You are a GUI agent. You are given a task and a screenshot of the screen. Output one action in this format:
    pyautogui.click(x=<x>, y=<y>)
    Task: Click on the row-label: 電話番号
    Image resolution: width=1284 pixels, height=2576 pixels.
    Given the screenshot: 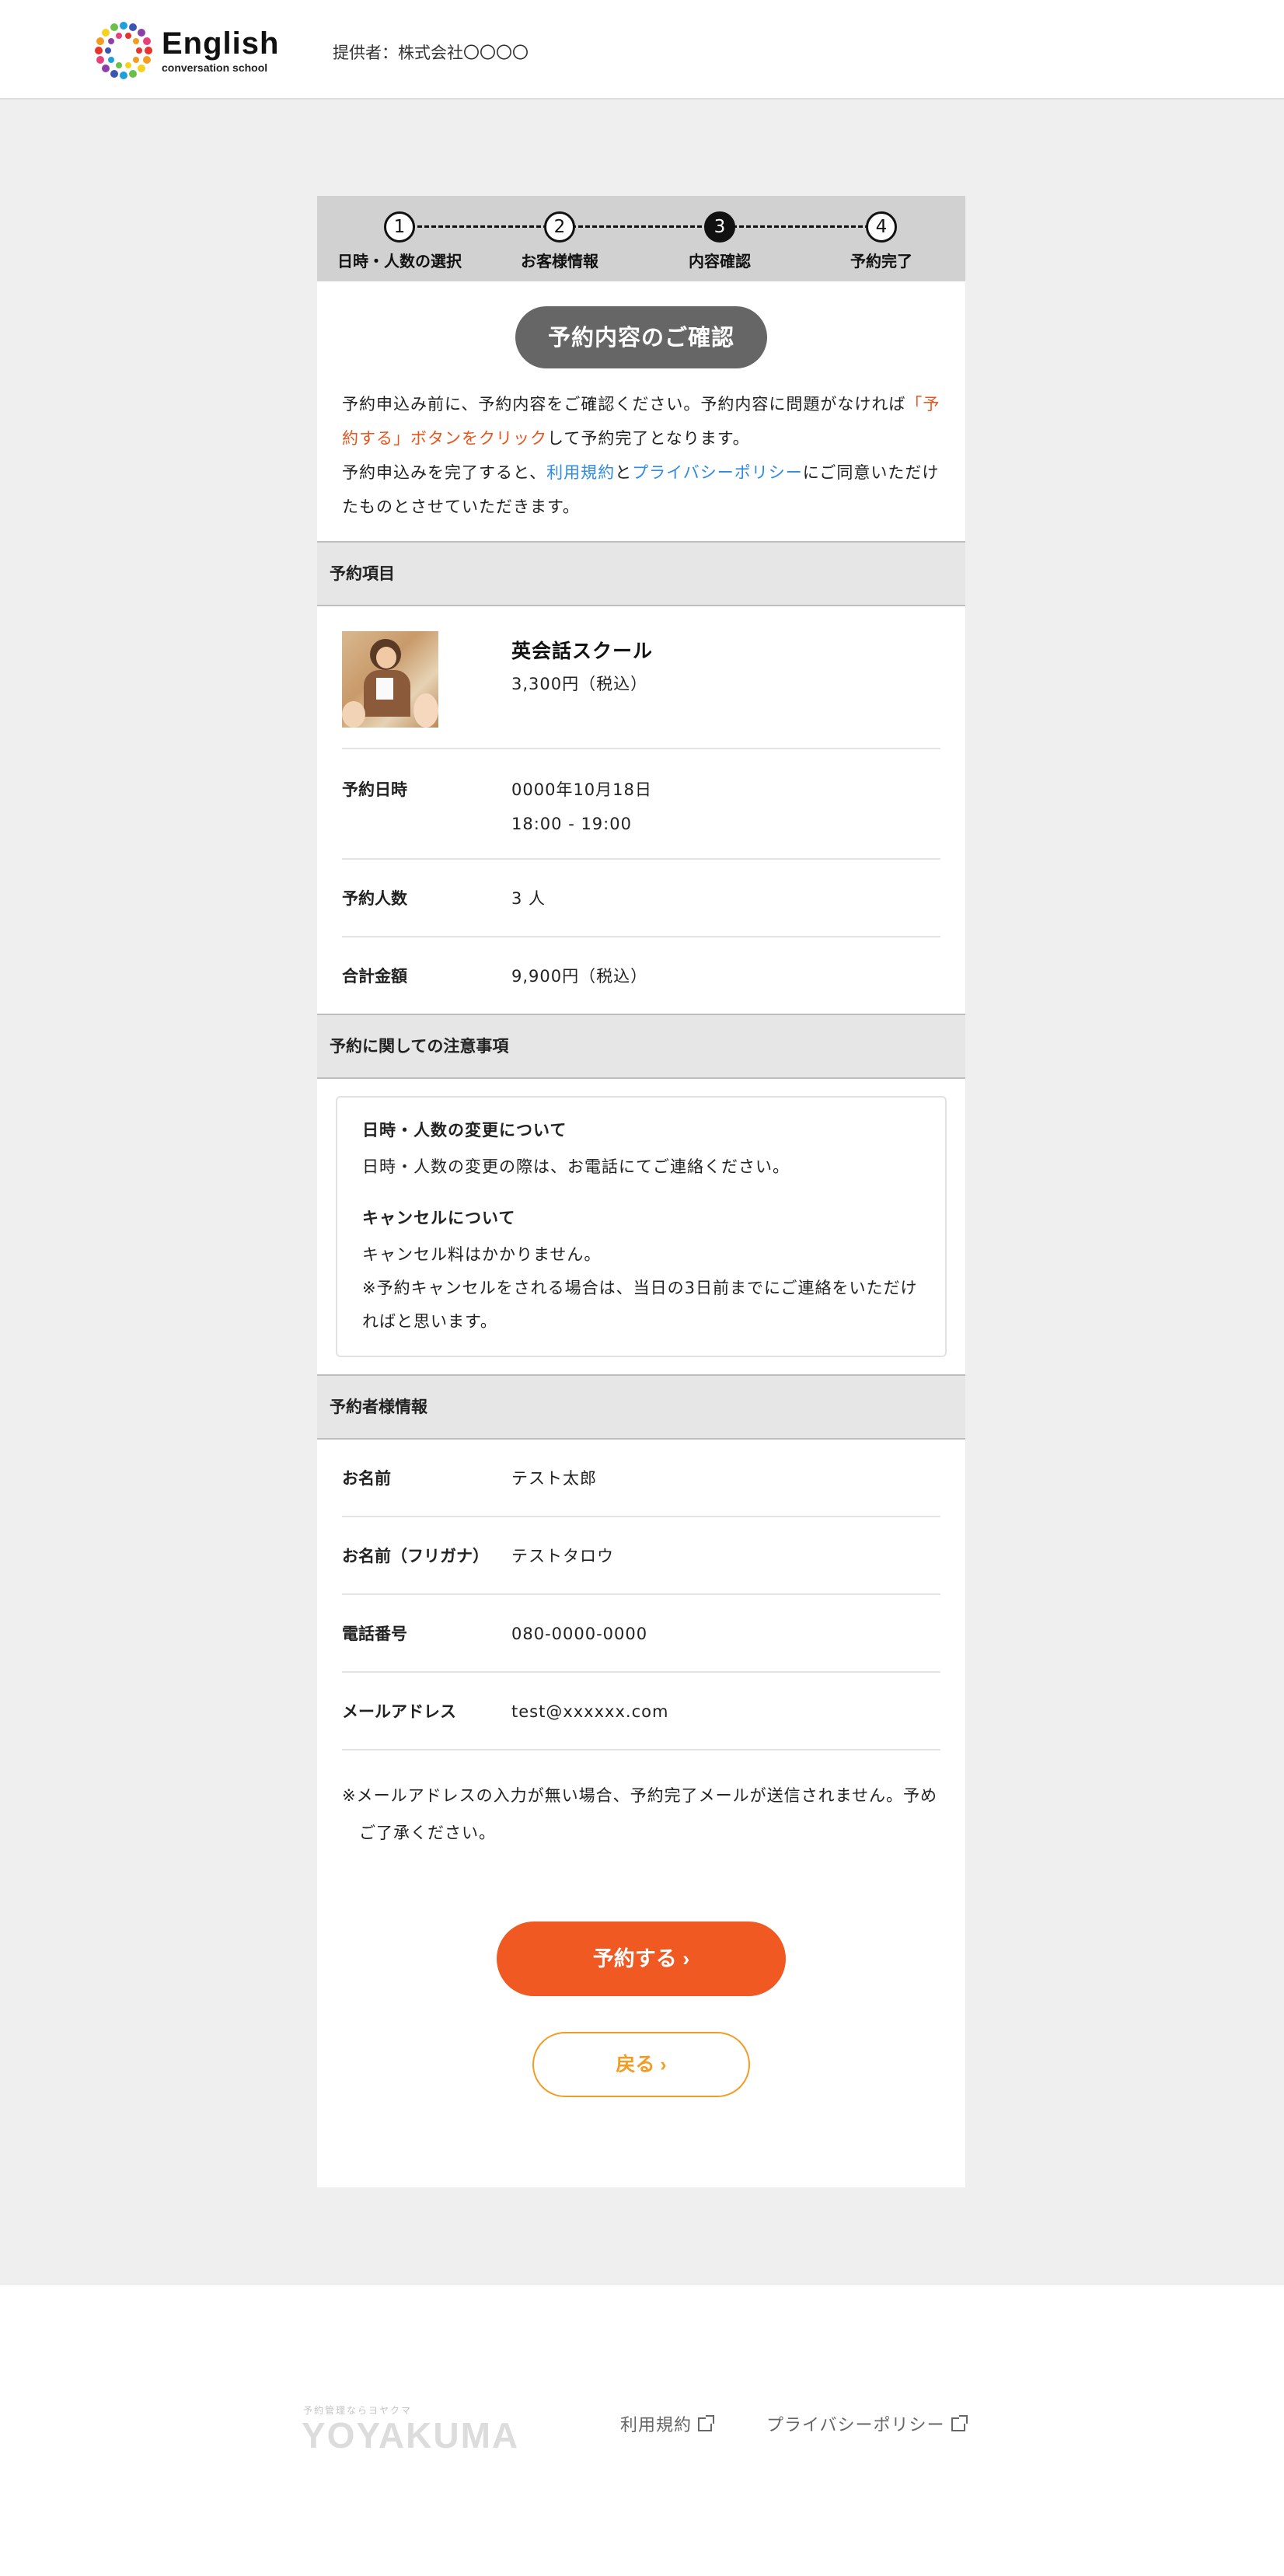 What is the action you would take?
    pyautogui.click(x=375, y=1634)
    